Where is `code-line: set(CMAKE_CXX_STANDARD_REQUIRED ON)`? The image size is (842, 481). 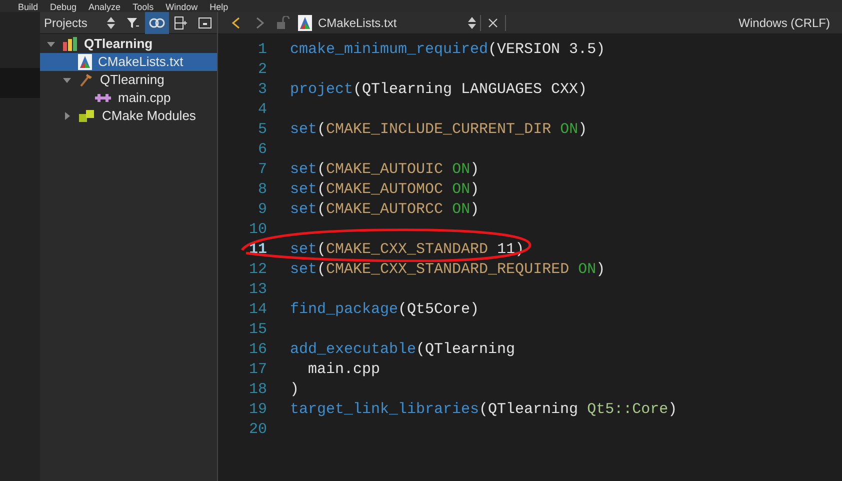 code-line: set(CMAKE_CXX_STANDARD_REQUIRED ON) is located at coordinates (448, 269).